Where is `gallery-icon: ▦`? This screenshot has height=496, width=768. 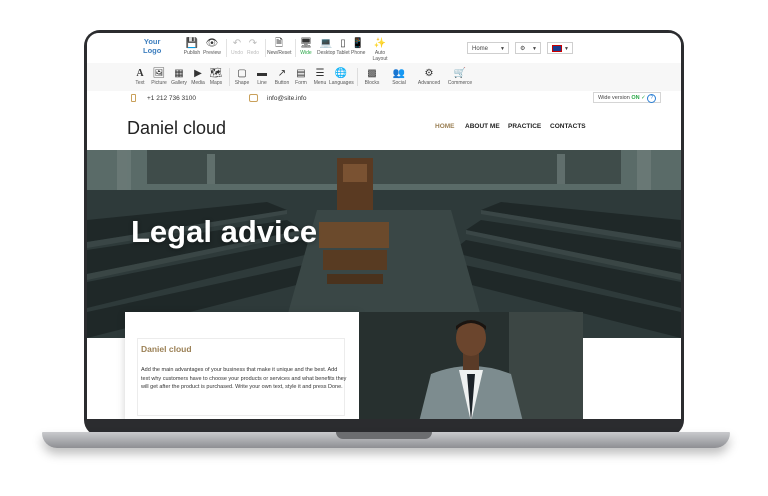
gallery-icon: ▦ is located at coordinates (179, 73).